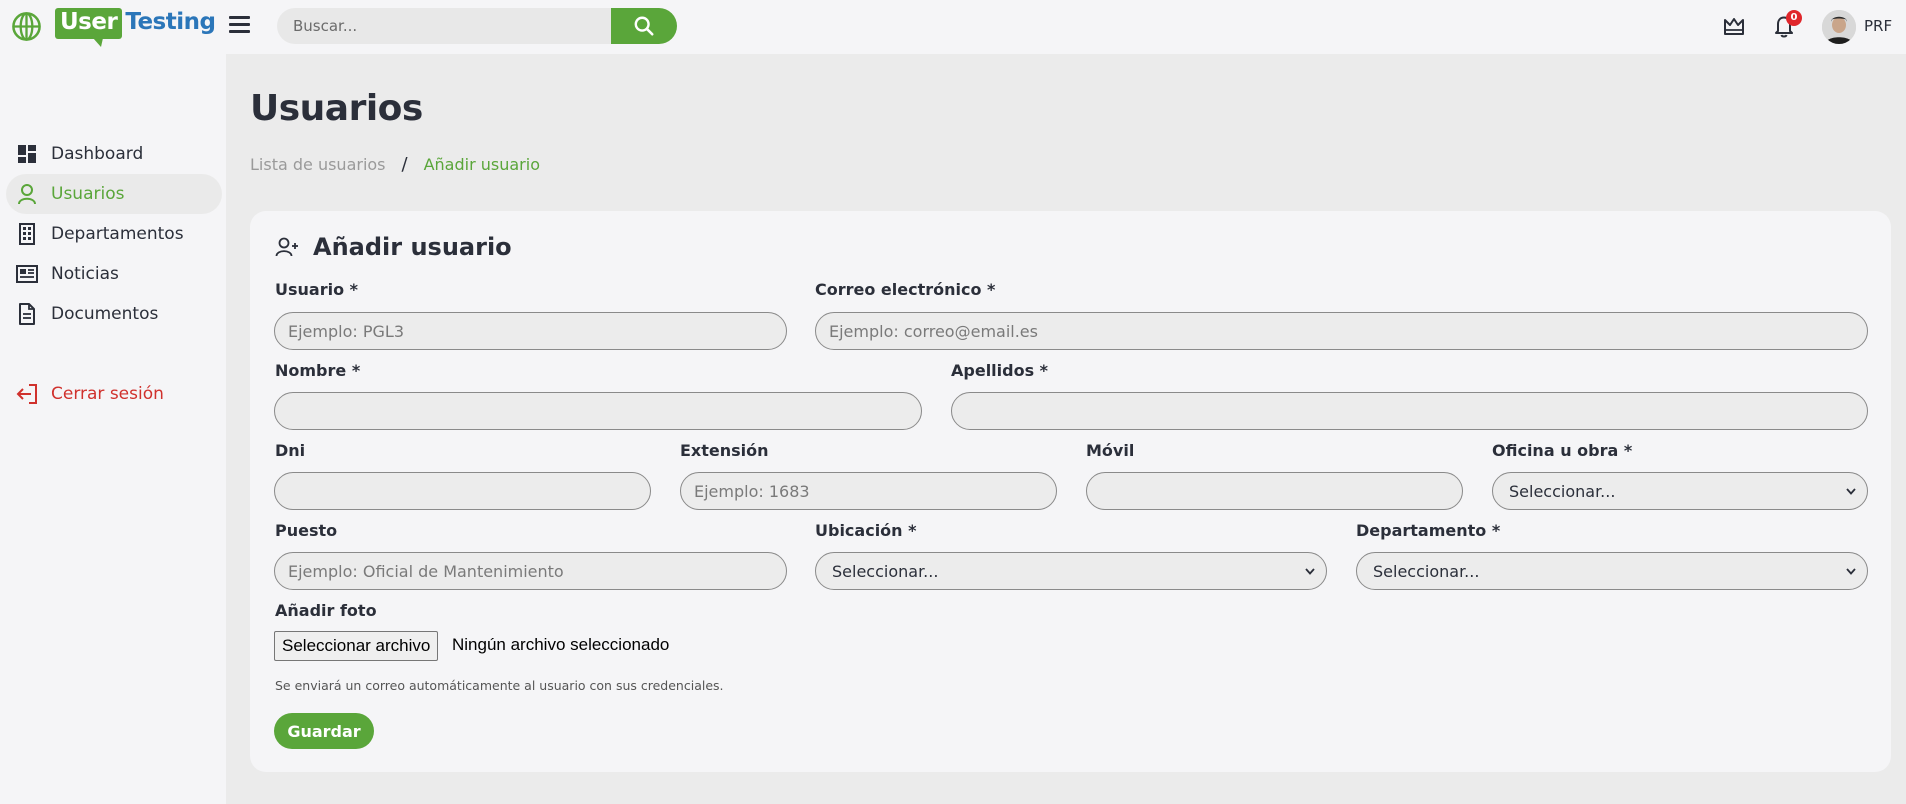 The image size is (1906, 804). Describe the element at coordinates (326, 610) in the screenshot. I see `photo-label: Añadir foto` at that location.